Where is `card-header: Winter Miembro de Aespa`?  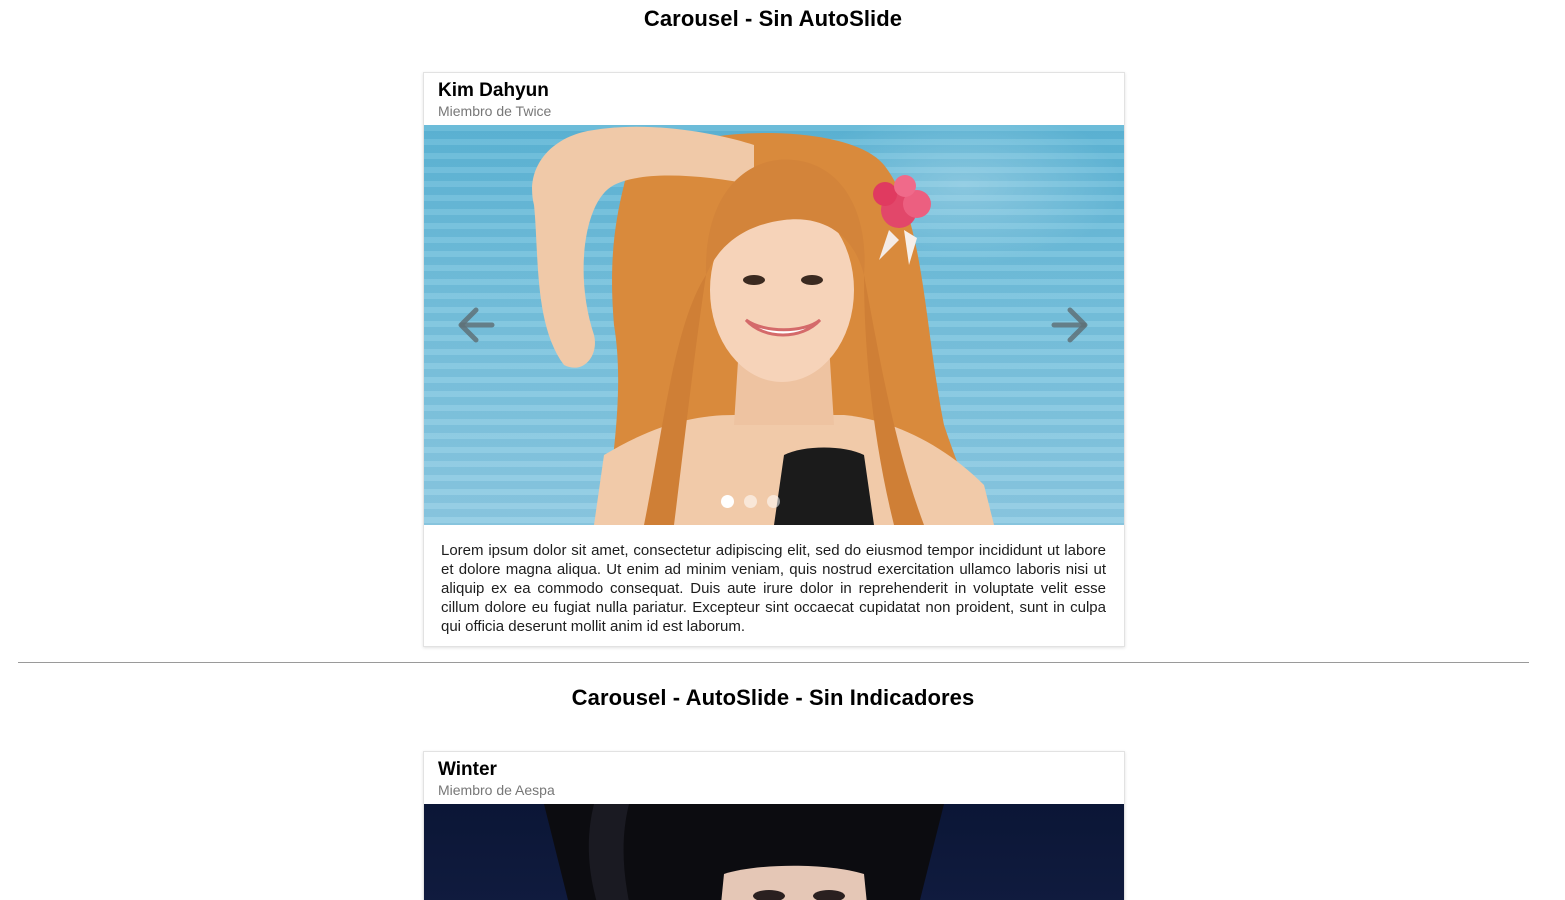 card-header: Winter Miembro de Aespa is located at coordinates (774, 778).